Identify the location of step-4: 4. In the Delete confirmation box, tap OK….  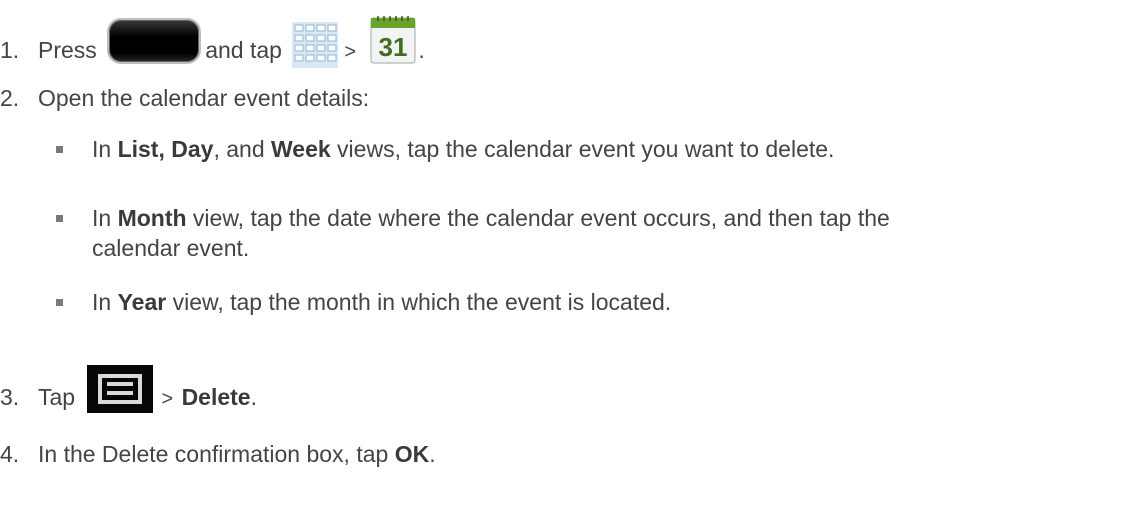
(218, 454).